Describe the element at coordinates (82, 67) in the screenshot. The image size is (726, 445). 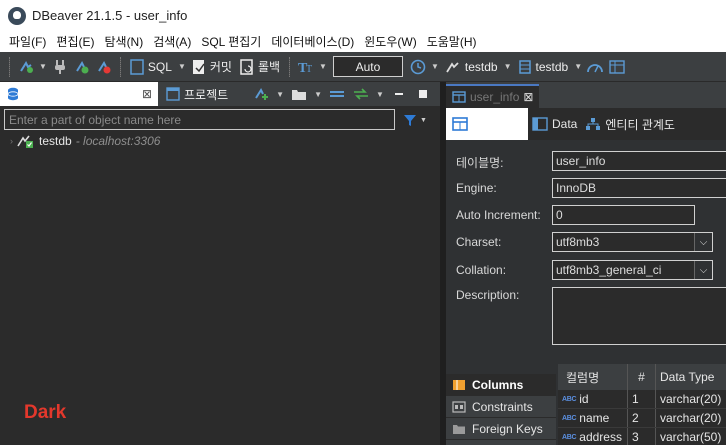
I see `connect-icon` at that location.